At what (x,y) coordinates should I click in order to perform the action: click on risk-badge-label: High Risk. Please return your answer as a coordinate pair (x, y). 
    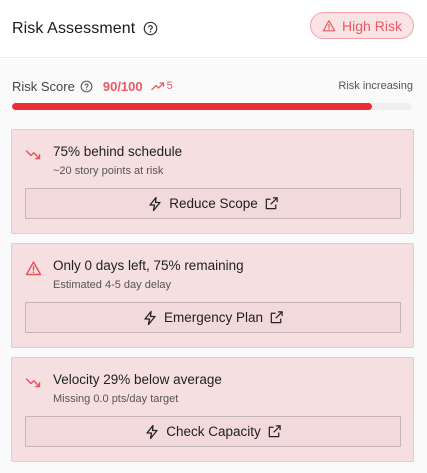
    Looking at the image, I should click on (372, 25).